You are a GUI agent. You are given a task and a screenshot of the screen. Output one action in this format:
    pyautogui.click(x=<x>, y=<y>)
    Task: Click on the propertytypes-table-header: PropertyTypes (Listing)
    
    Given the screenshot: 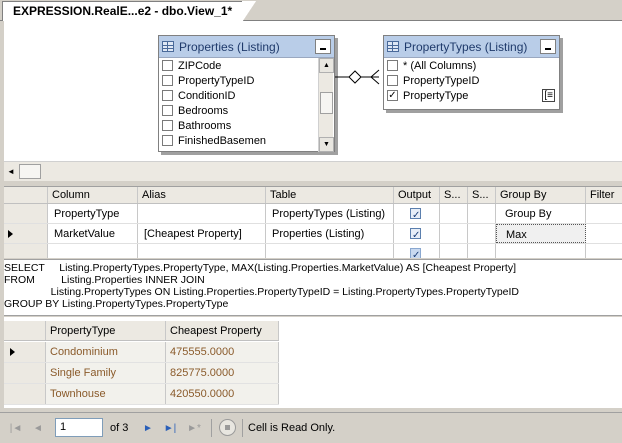 What is the action you would take?
    pyautogui.click(x=471, y=47)
    